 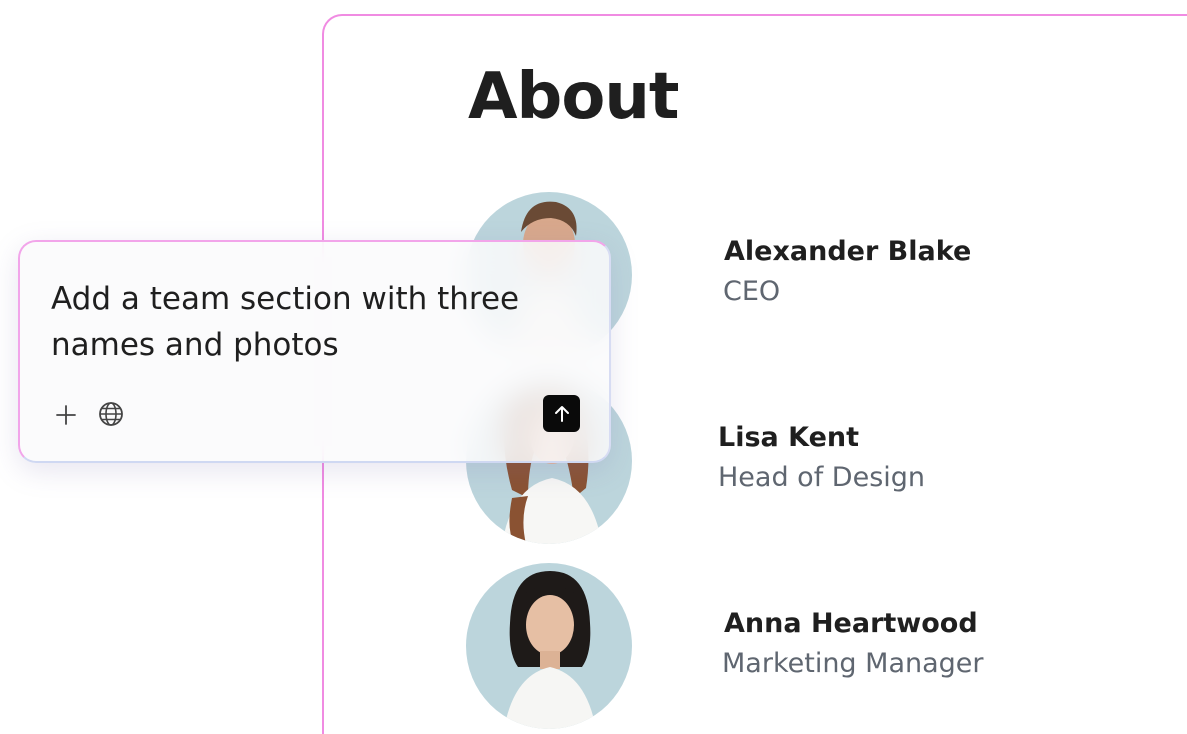 I want to click on member-role: Marketing Manager, so click(x=853, y=663).